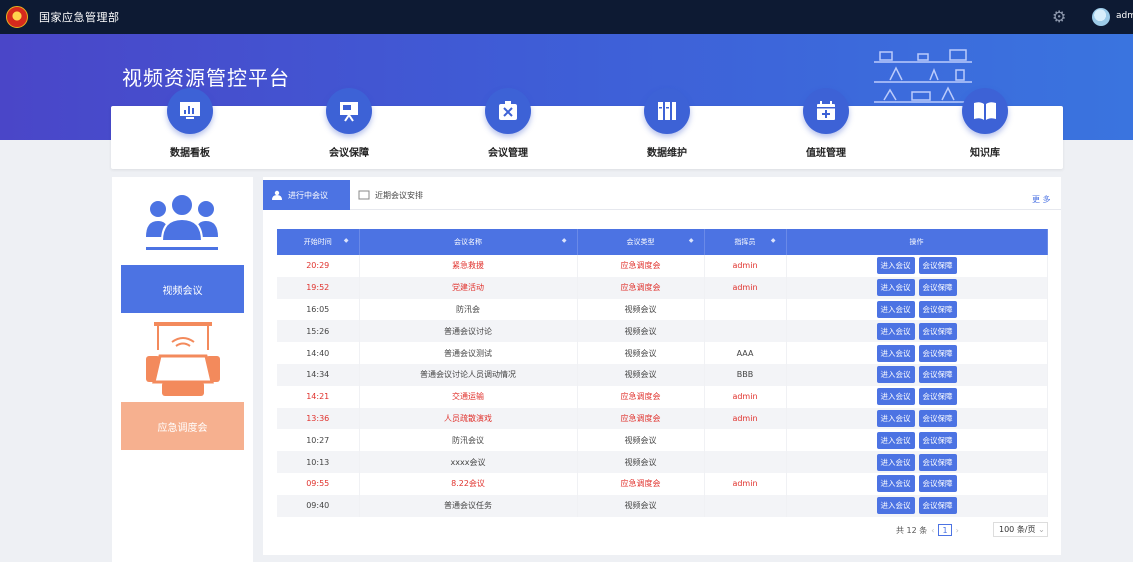 This screenshot has width=1133, height=562. Describe the element at coordinates (641, 440) in the screenshot. I see `meeting-type-cell: 视频会议` at that location.